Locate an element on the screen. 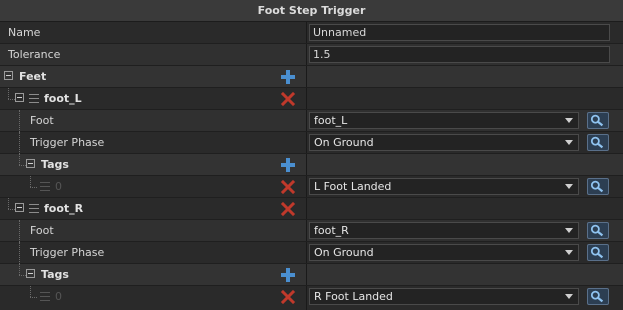  foot-l-tags-row: Tags is located at coordinates (311, 165).